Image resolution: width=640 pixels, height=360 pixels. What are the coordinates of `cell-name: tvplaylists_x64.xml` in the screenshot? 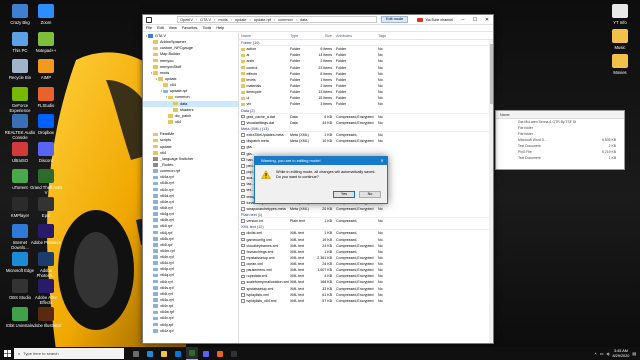 It's located at (264, 301).